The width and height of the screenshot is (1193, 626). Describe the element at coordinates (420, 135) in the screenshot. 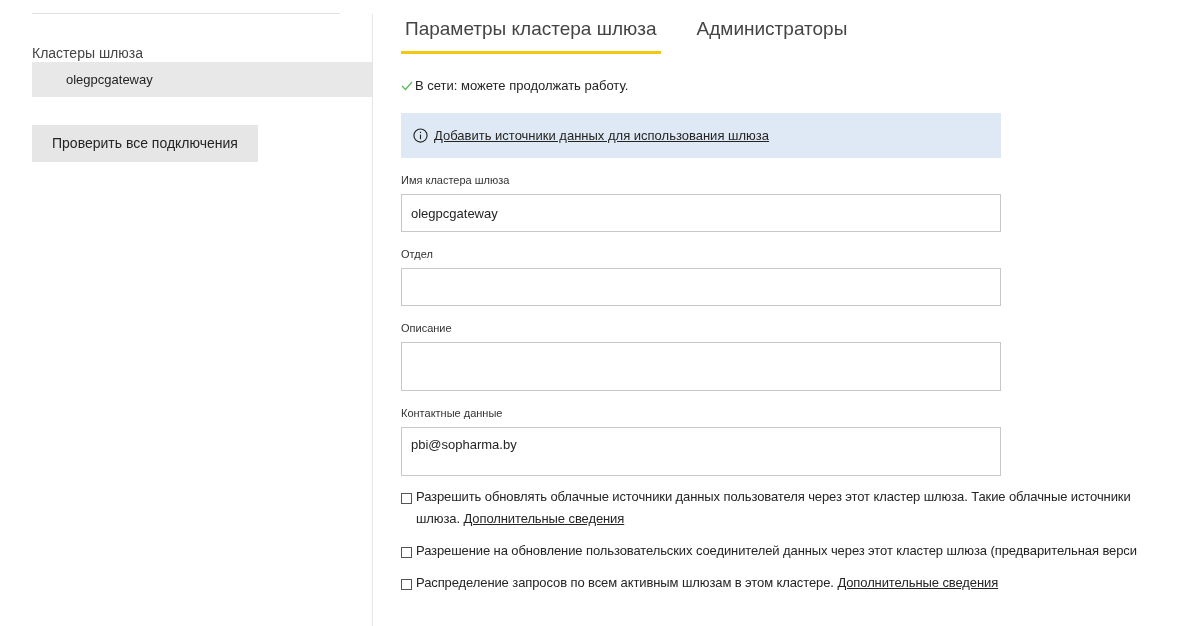

I see `info-icon` at that location.